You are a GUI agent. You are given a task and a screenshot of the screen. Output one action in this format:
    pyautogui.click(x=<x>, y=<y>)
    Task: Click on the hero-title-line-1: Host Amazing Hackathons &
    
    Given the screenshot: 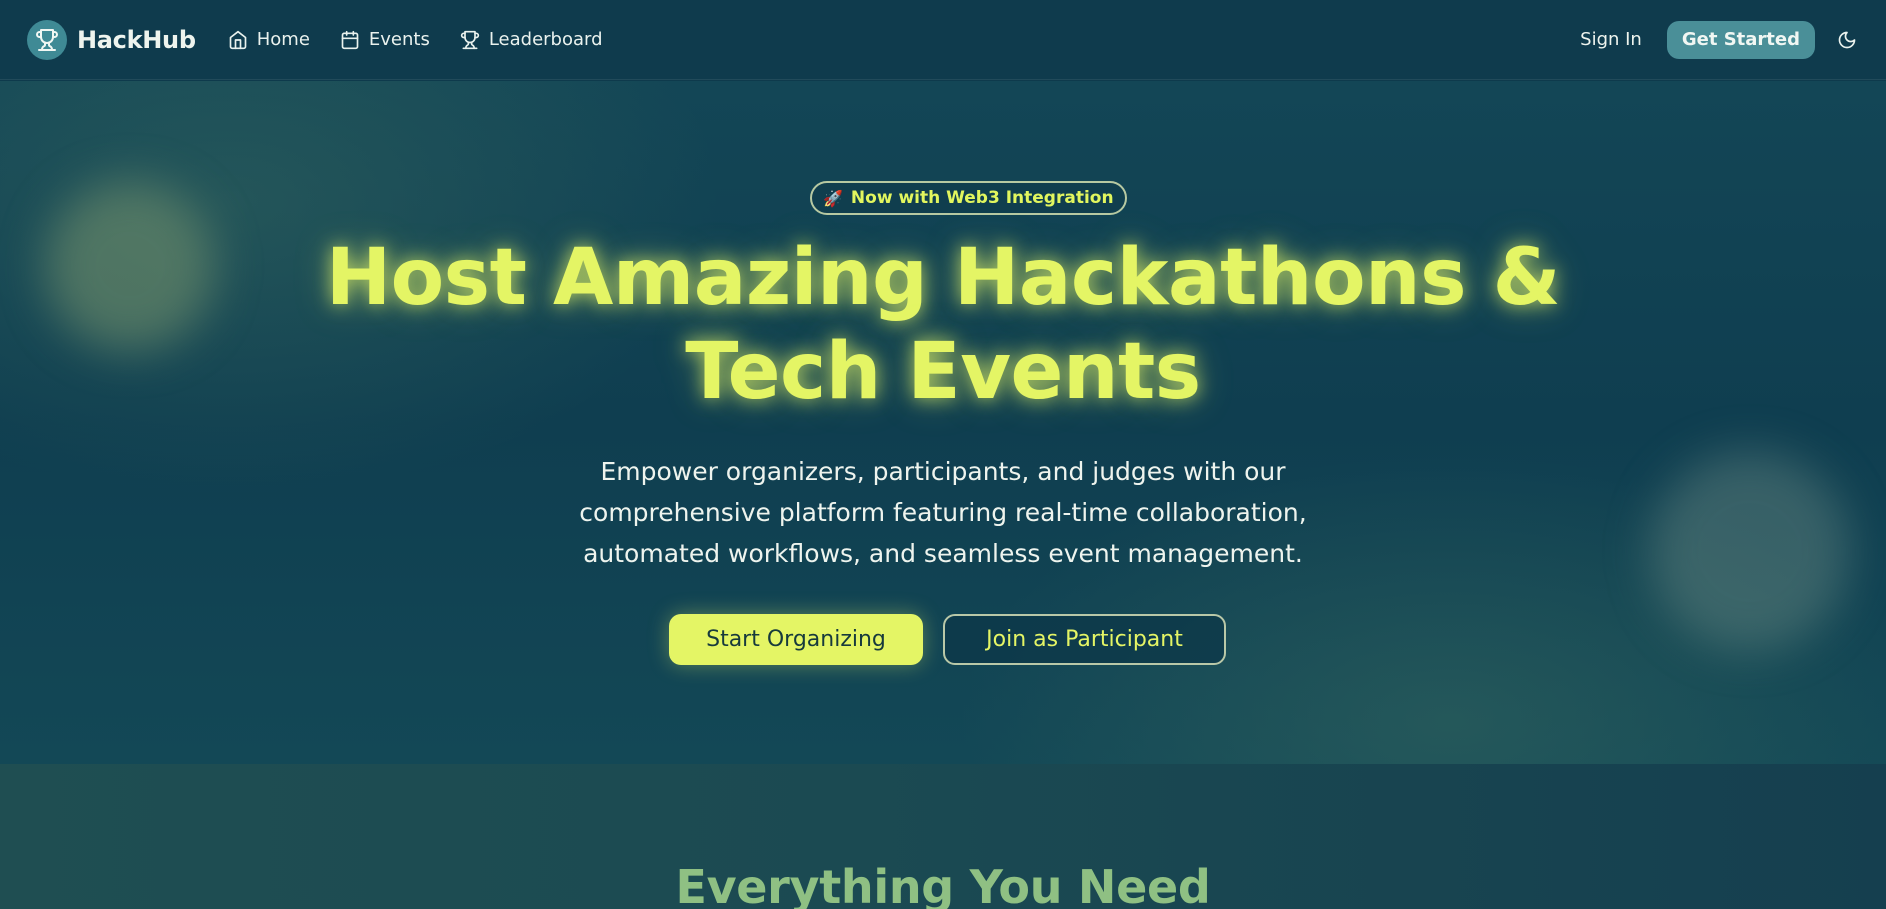 What is the action you would take?
    pyautogui.click(x=943, y=278)
    